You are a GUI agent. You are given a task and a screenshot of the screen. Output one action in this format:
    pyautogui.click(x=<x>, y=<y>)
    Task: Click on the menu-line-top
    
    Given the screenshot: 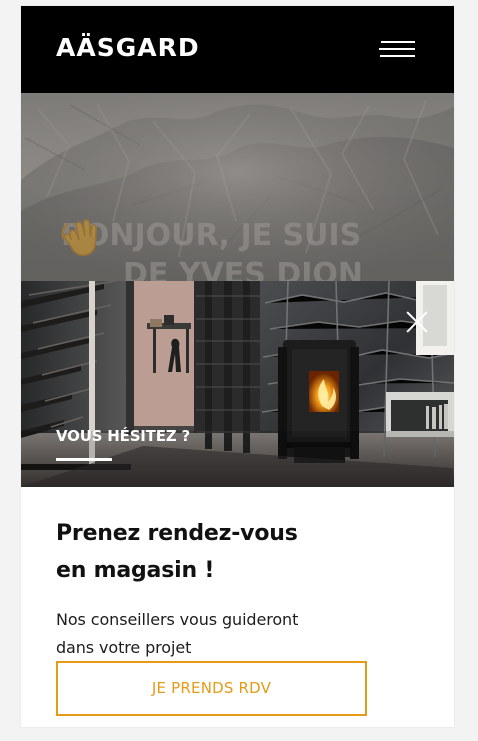 What is the action you would take?
    pyautogui.click(x=398, y=42)
    